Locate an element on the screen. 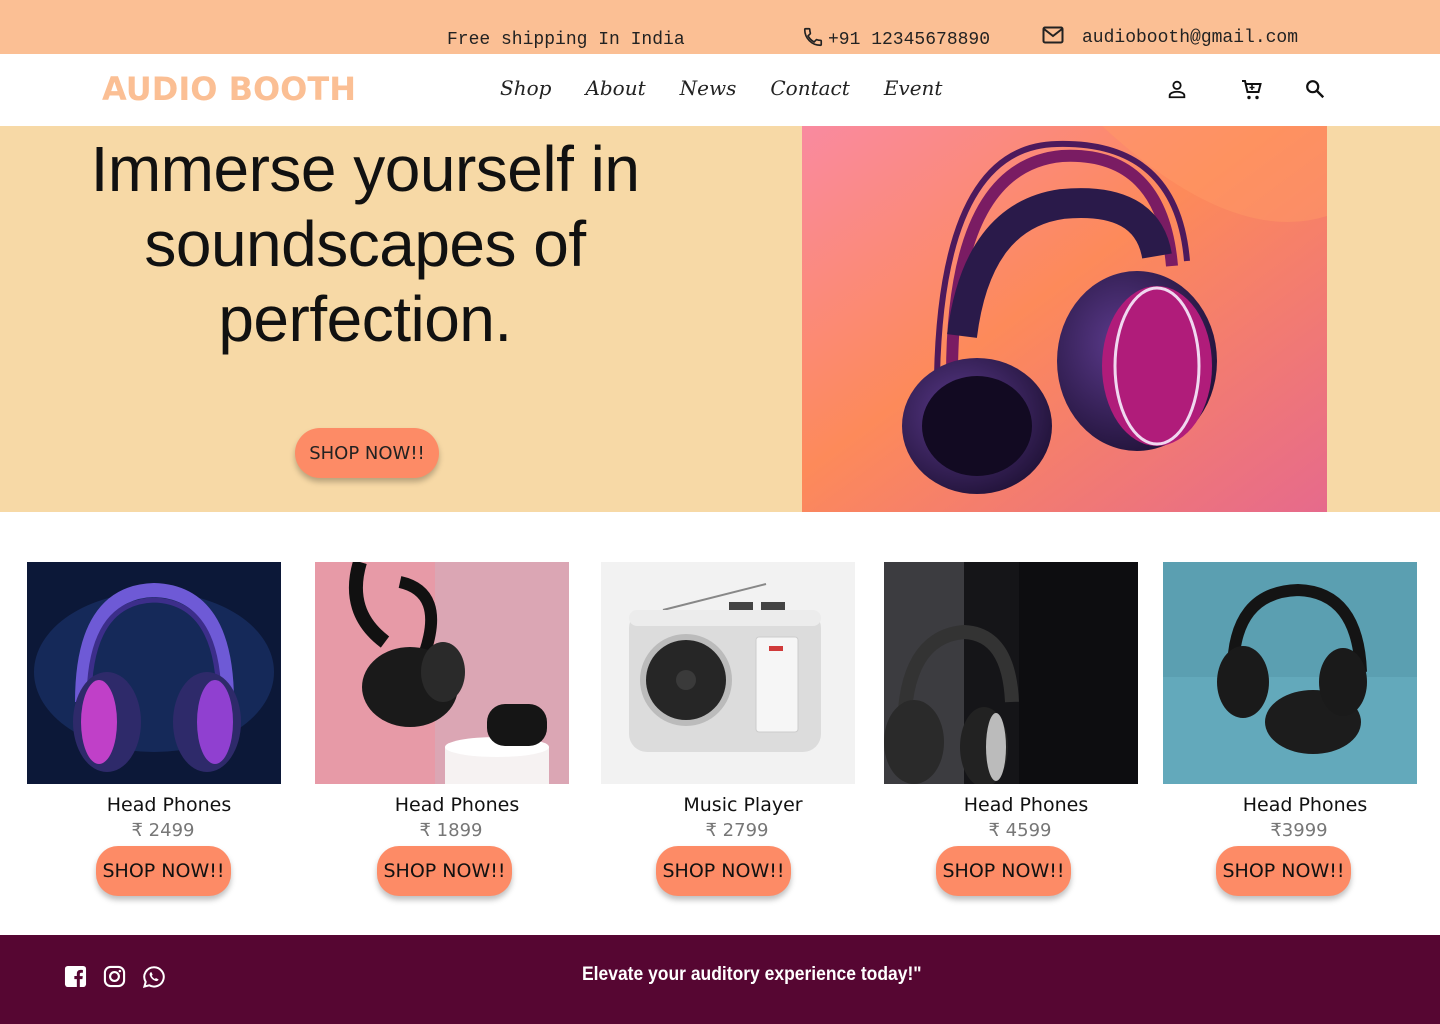 Image resolution: width=1440 pixels, height=1024 pixels. site-logo: AUDIO BOOTH is located at coordinates (229, 89).